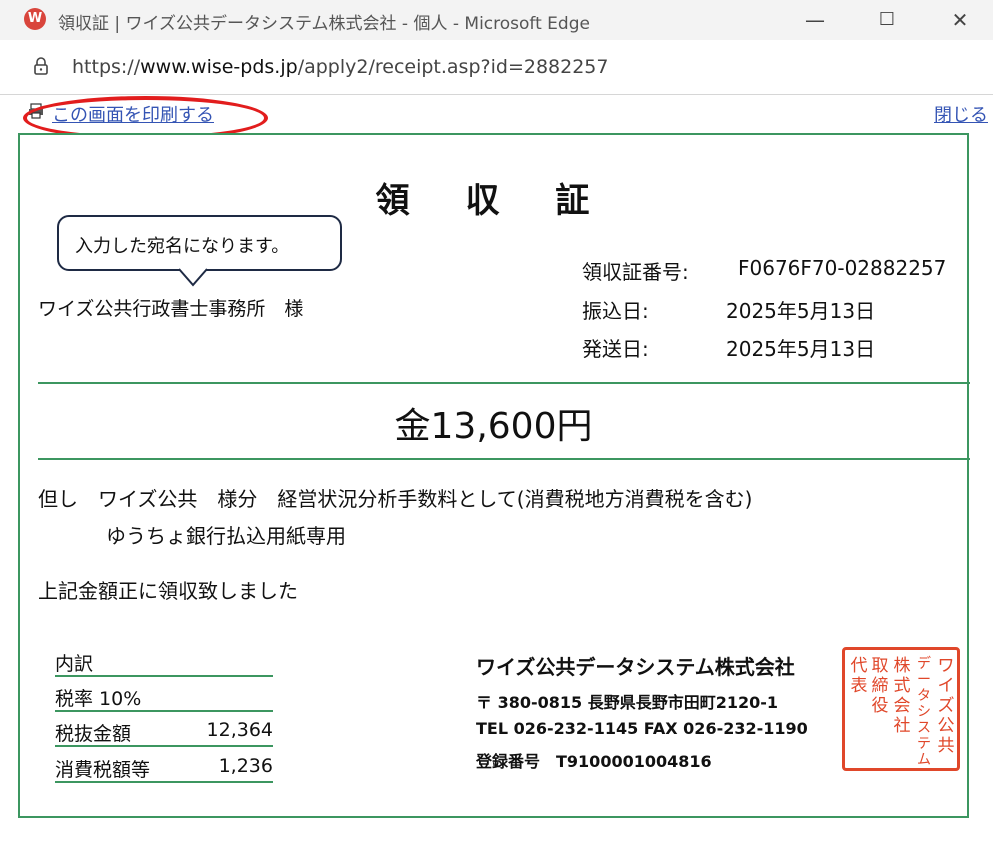  Describe the element at coordinates (615, 349) in the screenshot. I see `ship-date-label: 発送日:` at that location.